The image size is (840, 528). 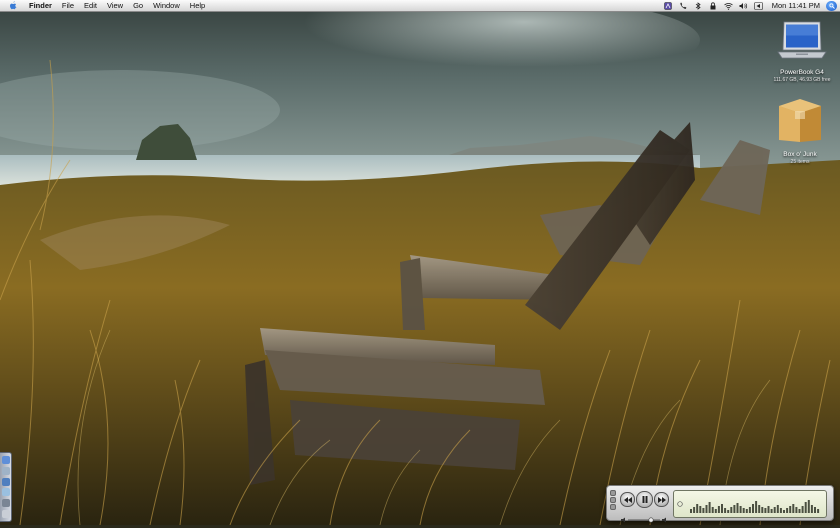 I want to click on close-button, so click(x=613, y=493).